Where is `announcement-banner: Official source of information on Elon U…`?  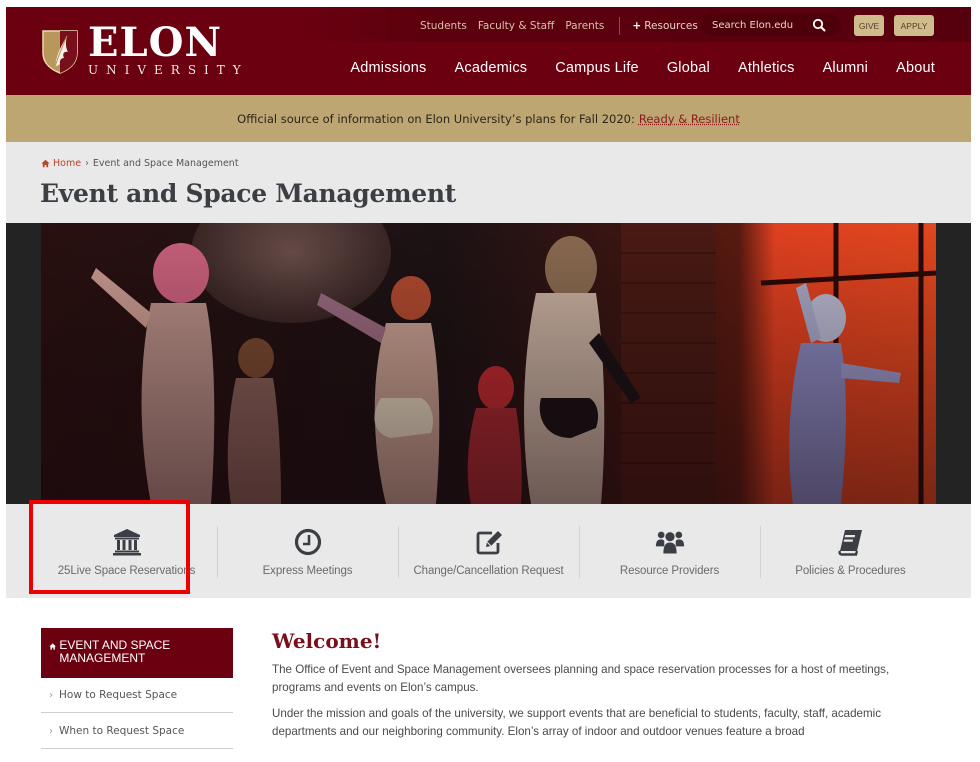
announcement-banner: Official source of information on Elon U… is located at coordinates (488, 118).